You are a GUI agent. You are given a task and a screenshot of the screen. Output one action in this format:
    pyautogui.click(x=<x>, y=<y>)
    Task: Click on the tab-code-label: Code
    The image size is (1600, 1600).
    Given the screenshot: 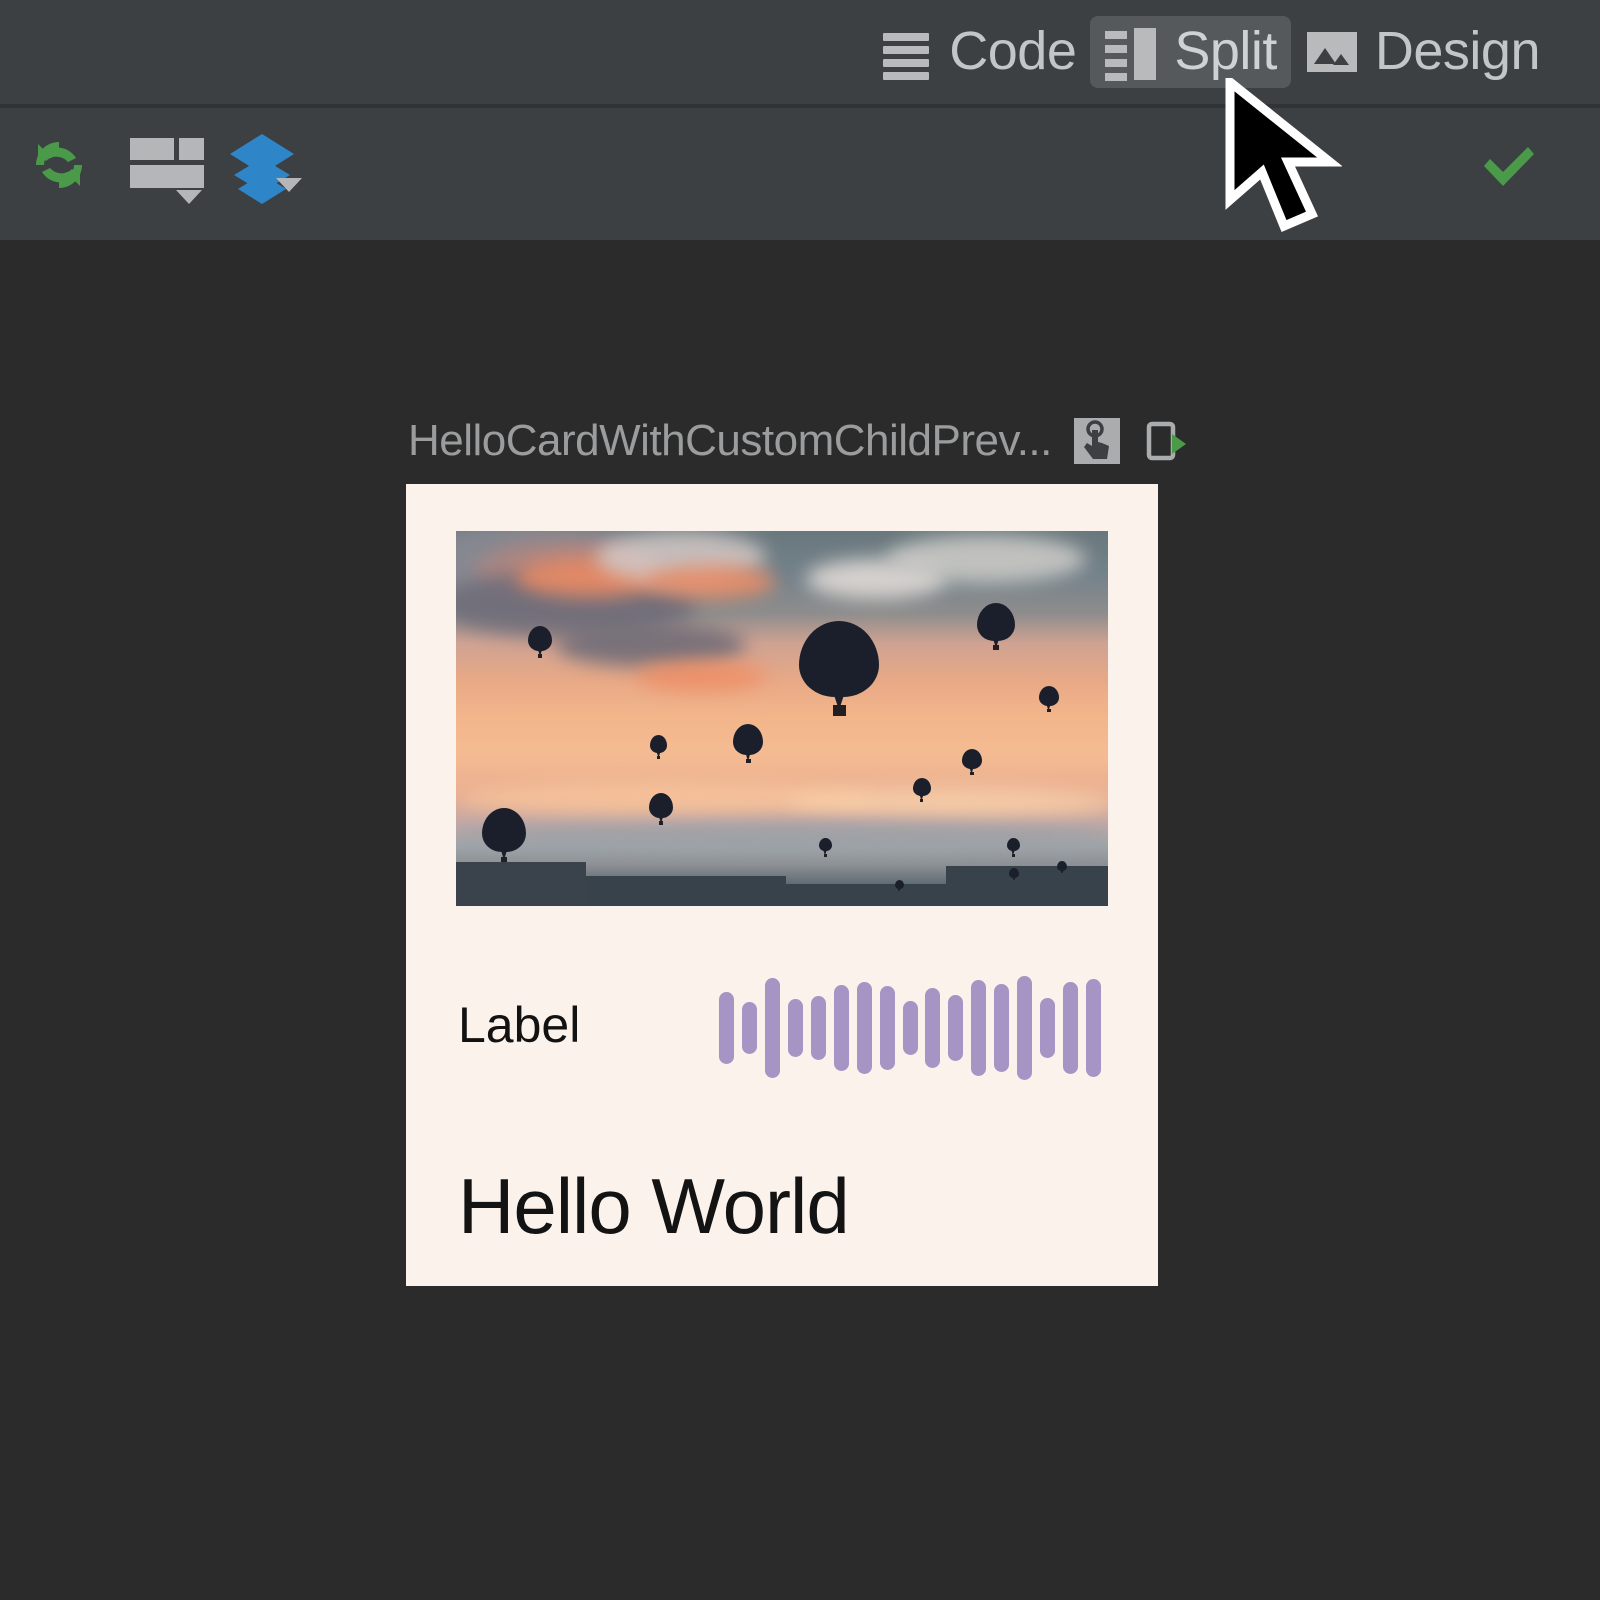 What is the action you would take?
    pyautogui.click(x=1013, y=51)
    